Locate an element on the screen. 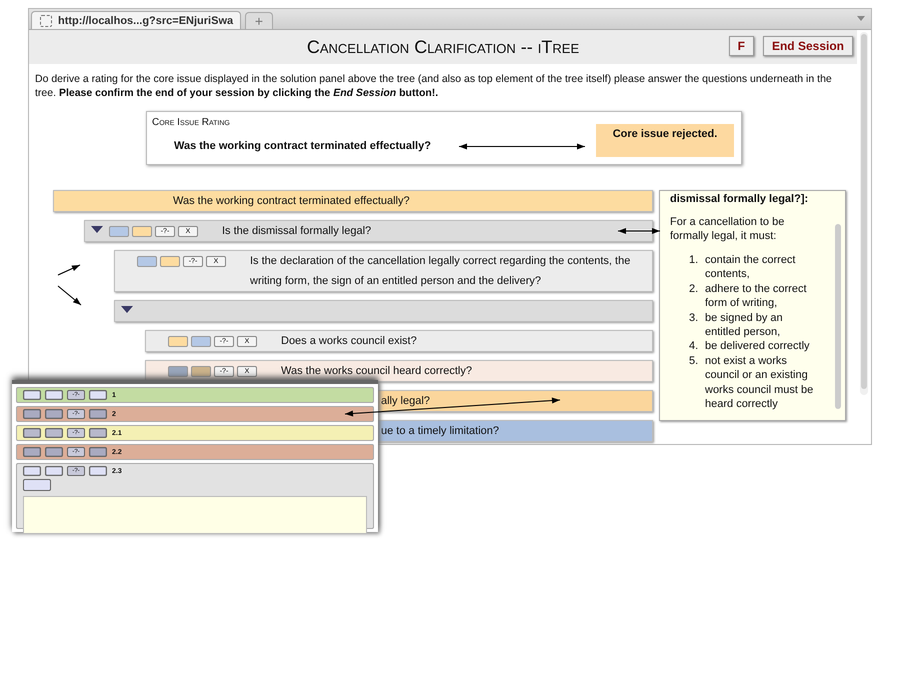 The width and height of the screenshot is (906, 690). core-issue-question: Was the working contract terminated effectually? is located at coordinates (302, 146).